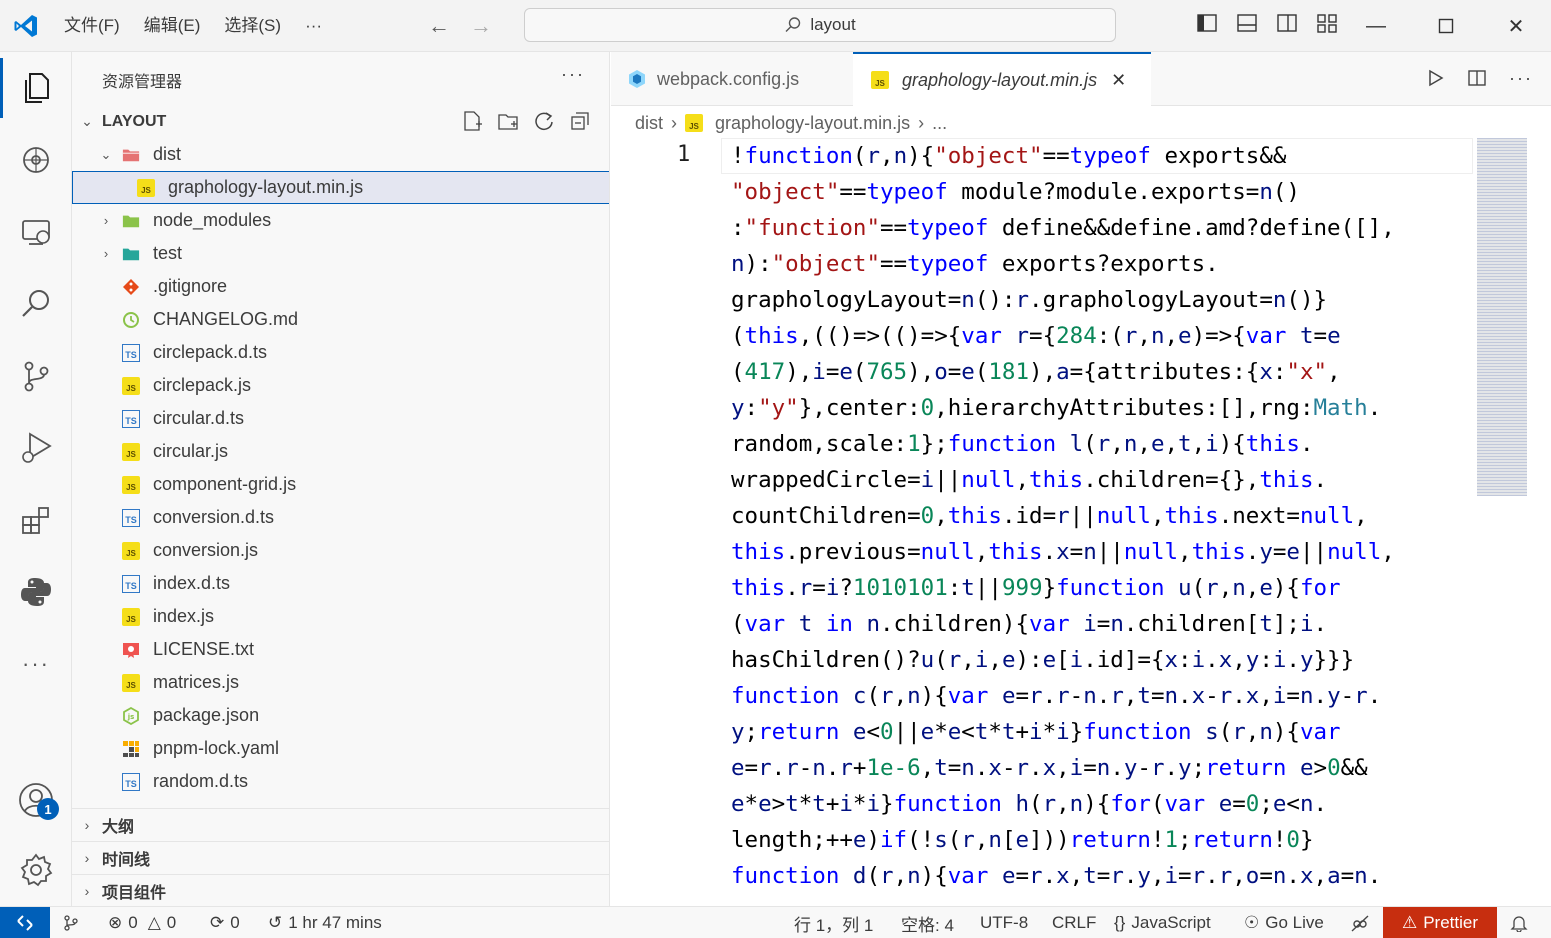 The image size is (1551, 938). Describe the element at coordinates (36, 160) in the screenshot. I see `remote-explorer-icon` at that location.